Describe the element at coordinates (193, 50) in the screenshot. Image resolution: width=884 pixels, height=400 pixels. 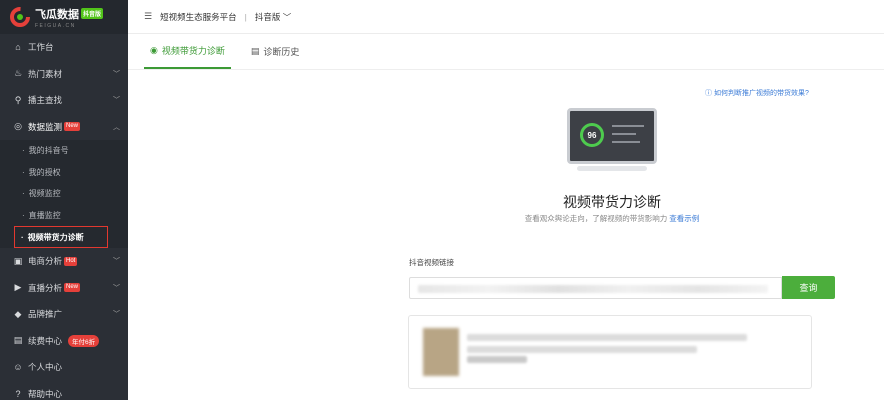
I see `tab-label: 视频带货力诊断` at that location.